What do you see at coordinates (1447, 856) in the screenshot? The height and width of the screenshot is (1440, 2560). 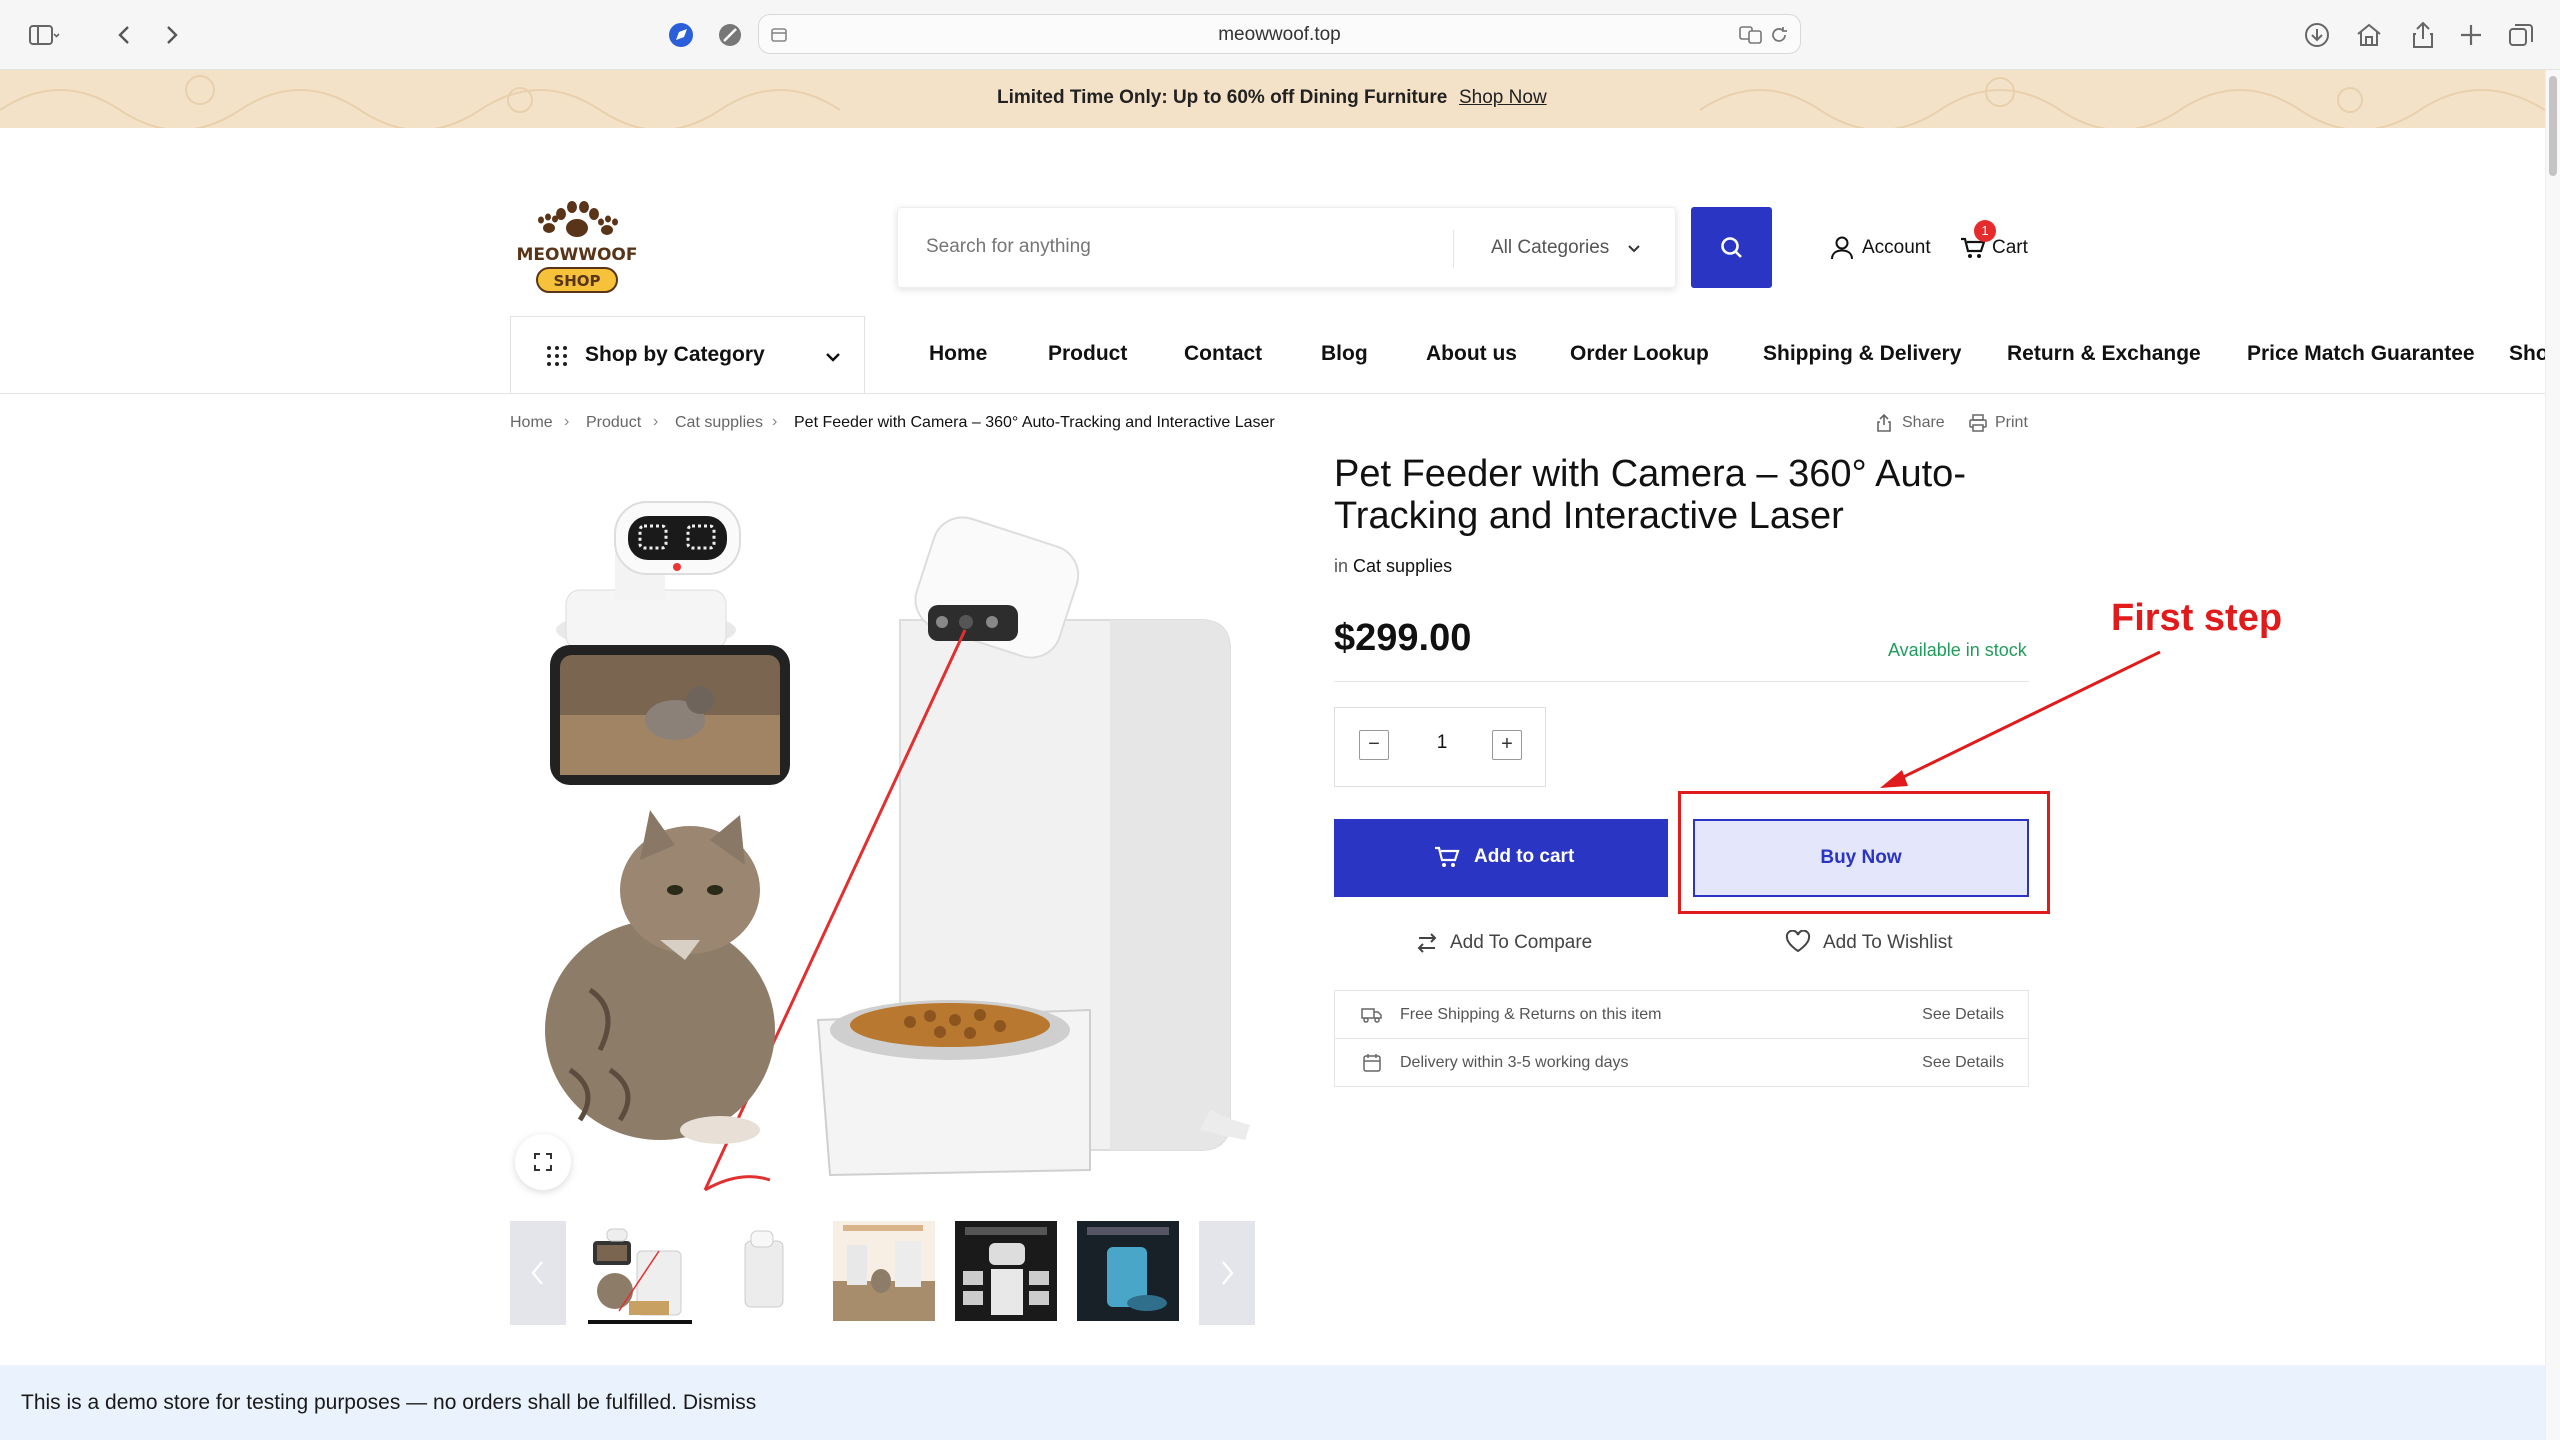 I see `cart-icon` at bounding box center [1447, 856].